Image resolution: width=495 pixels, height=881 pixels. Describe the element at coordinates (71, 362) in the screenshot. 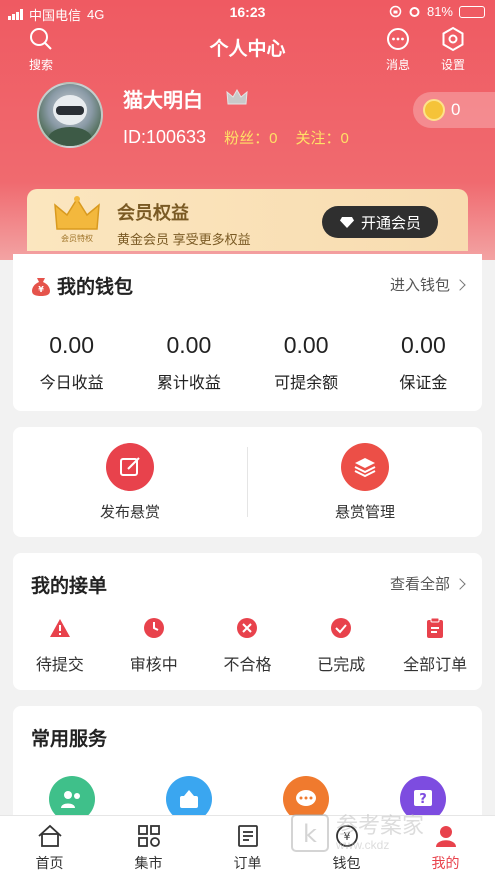

I see `wallet-stat-today: 0.00 今日收益` at that location.